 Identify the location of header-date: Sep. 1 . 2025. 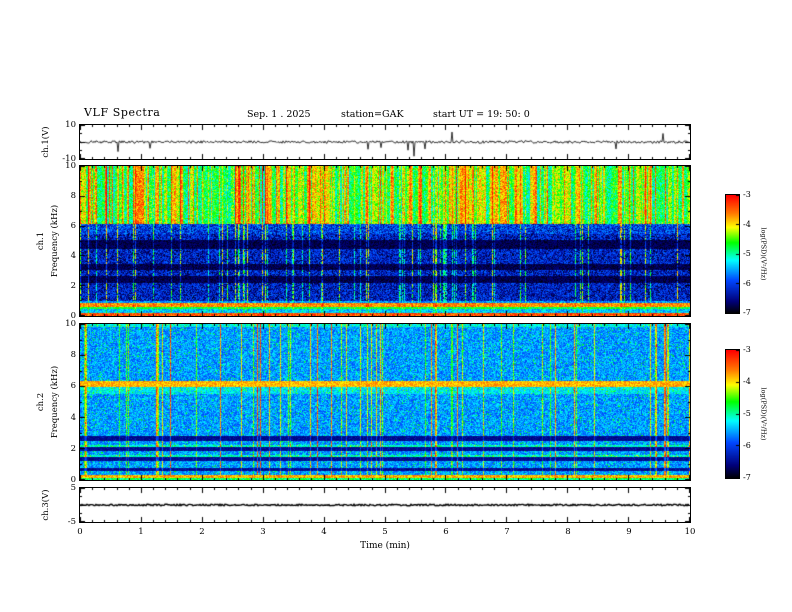
(279, 114).